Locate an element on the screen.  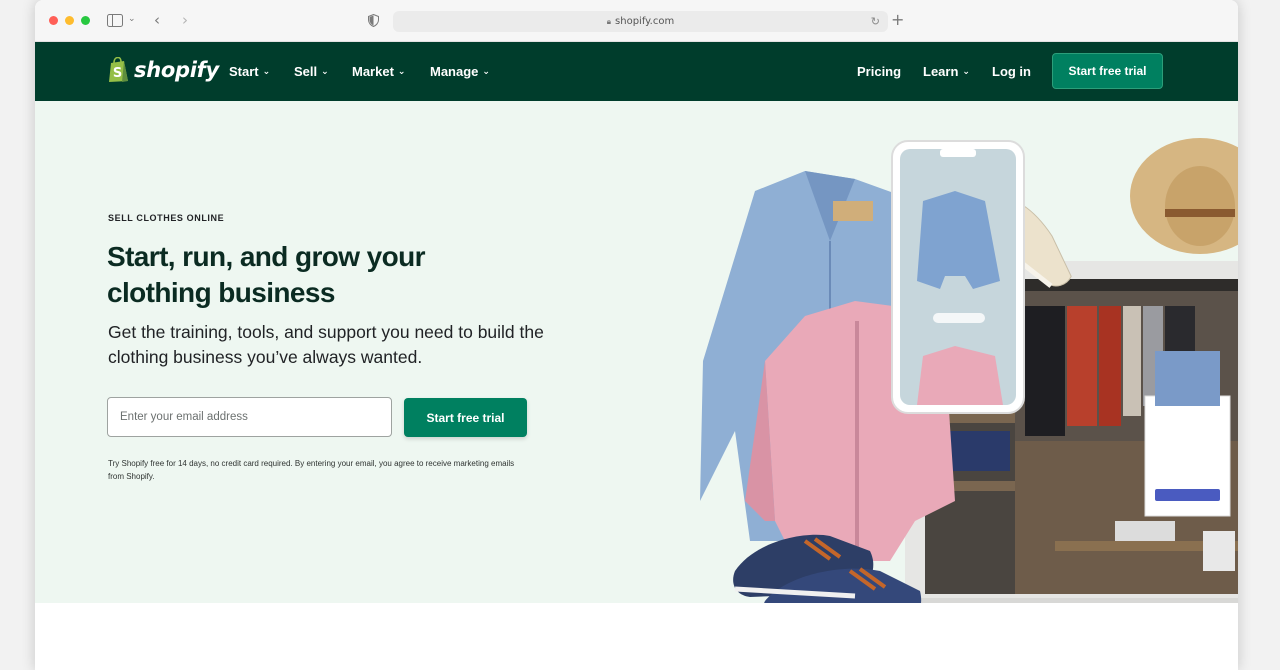
logo-wordmark: shopify is located at coordinates (176, 70).